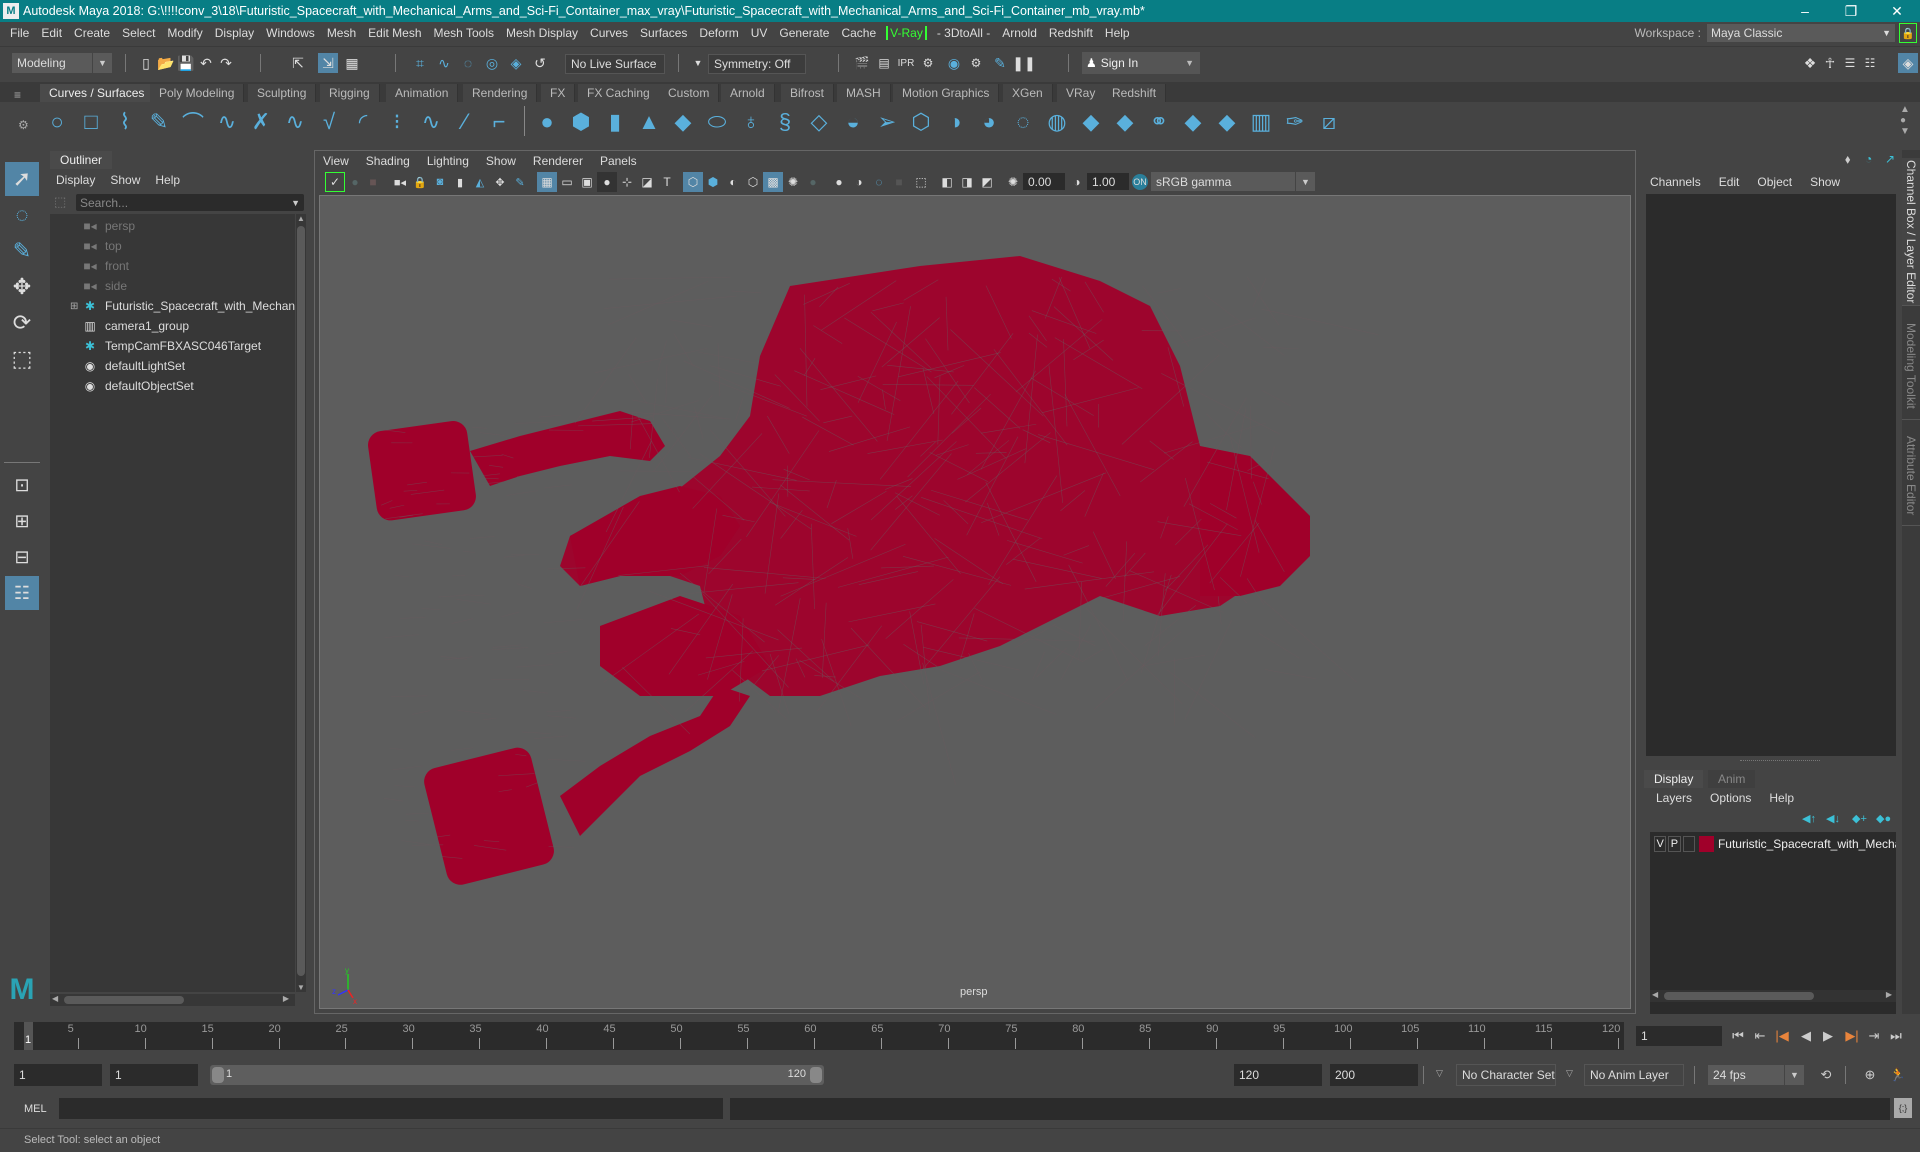 This screenshot has height=1152, width=1920. I want to click on render-settings-icon: ⚙, so click(928, 63).